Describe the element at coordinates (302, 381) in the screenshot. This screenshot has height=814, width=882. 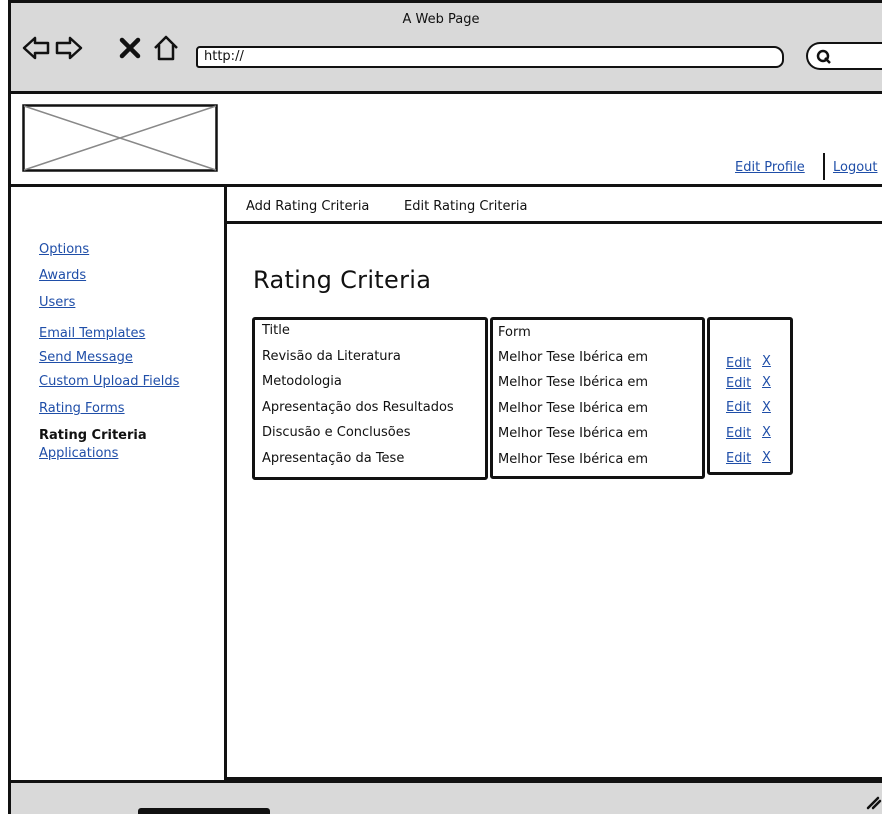
I see `row-title: Metodologia` at that location.